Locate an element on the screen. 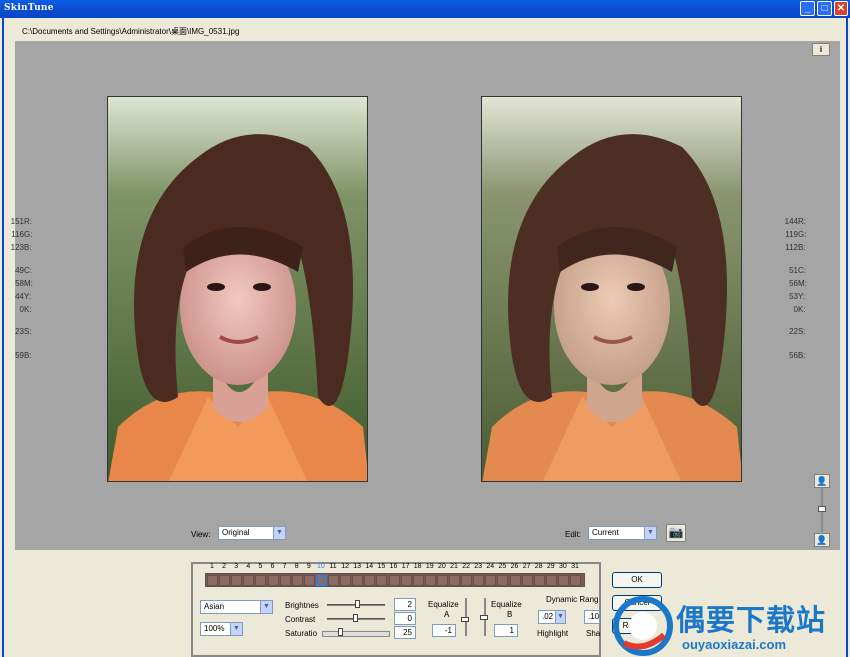 The image size is (850, 657). swatch-number: 19 is located at coordinates (429, 566).